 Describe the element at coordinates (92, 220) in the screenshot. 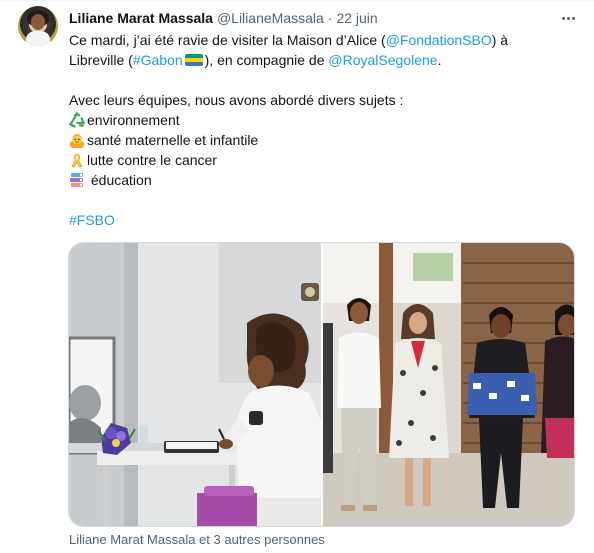

I see `hashtag-fsbo: #FSBO` at that location.